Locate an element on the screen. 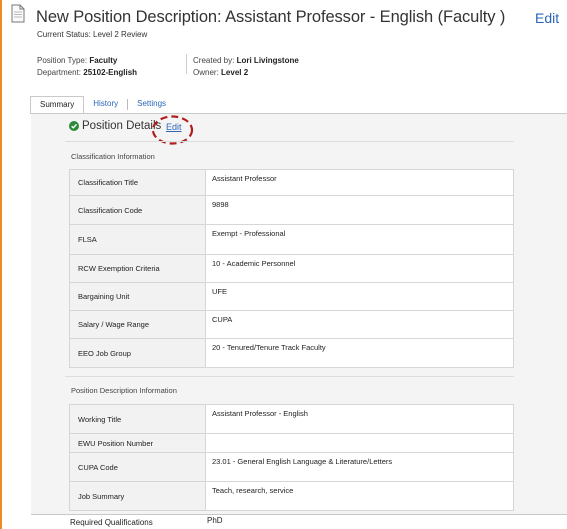 The height and width of the screenshot is (529, 567). owner-value: Level 2 is located at coordinates (235, 72).